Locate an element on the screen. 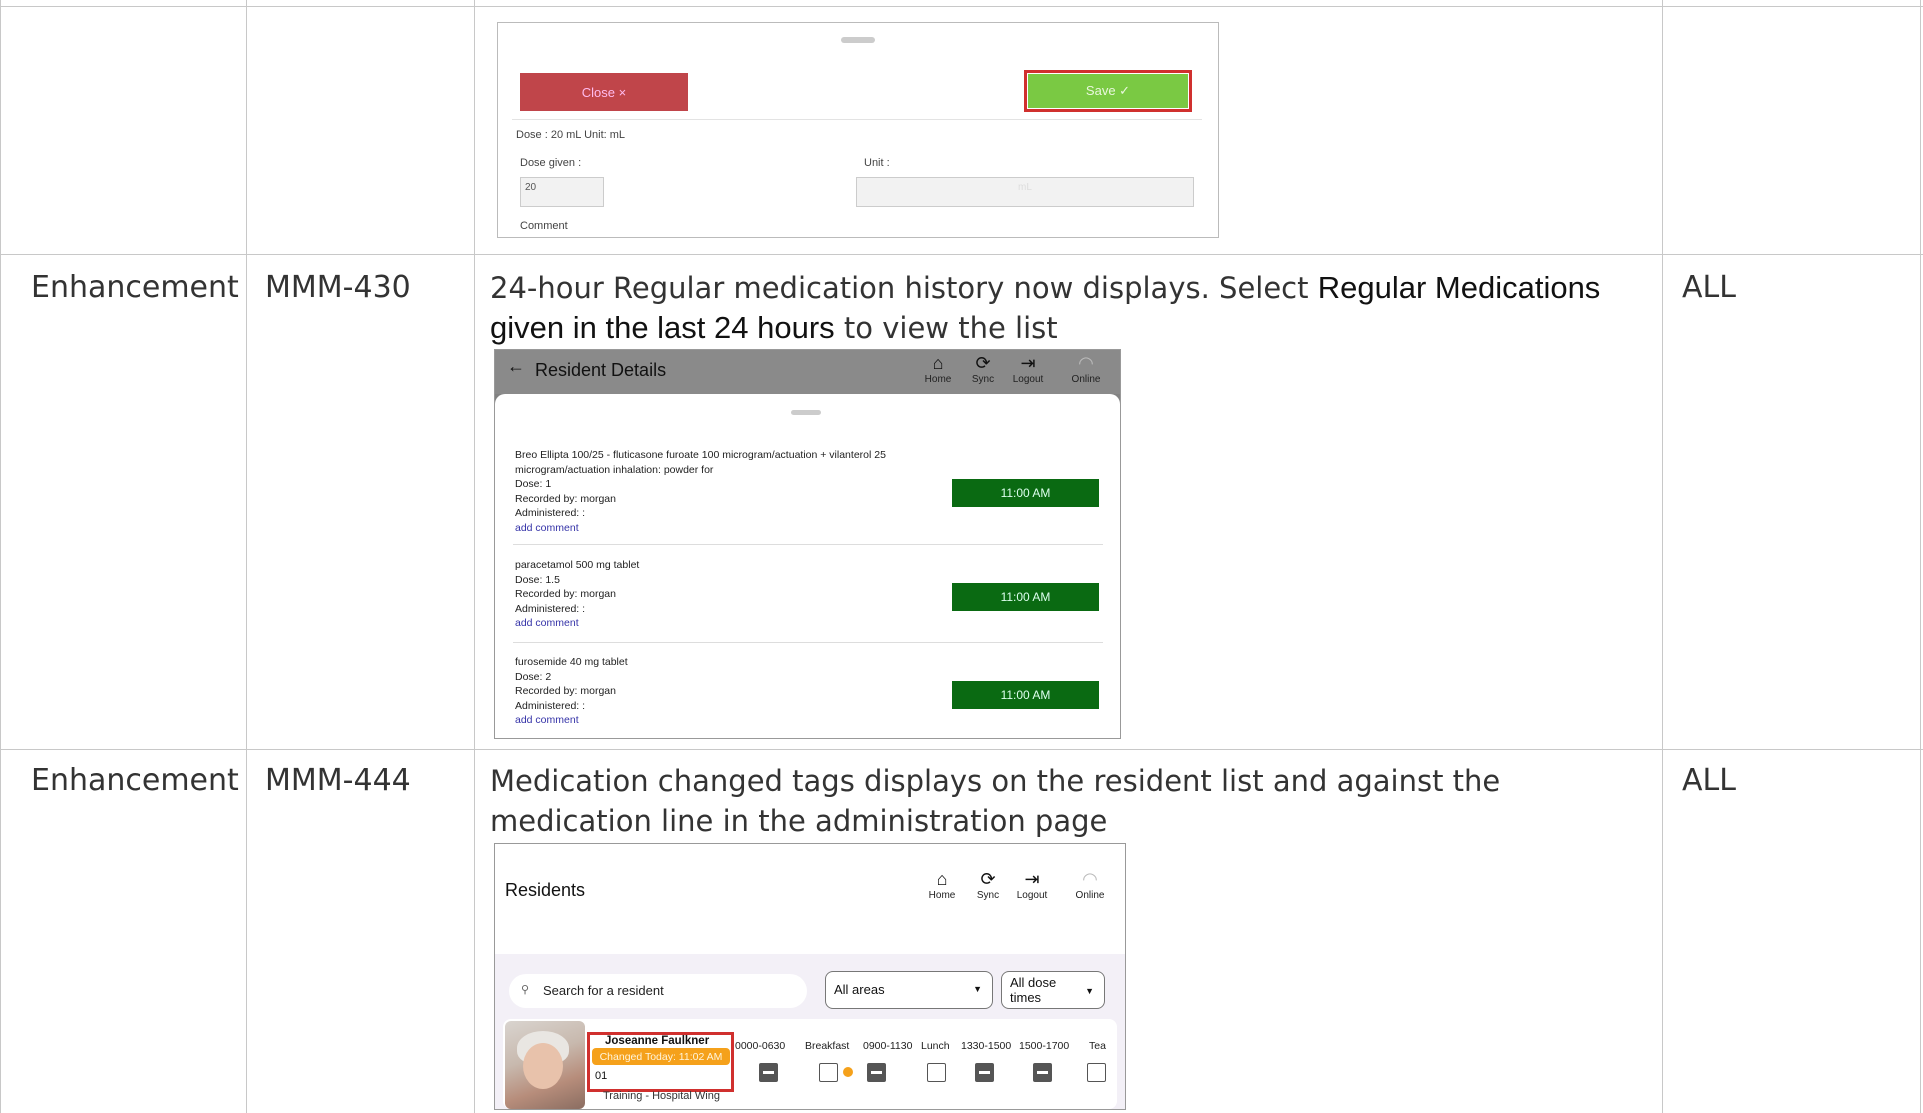  dose-slot-label: Lunch is located at coordinates (935, 1046).